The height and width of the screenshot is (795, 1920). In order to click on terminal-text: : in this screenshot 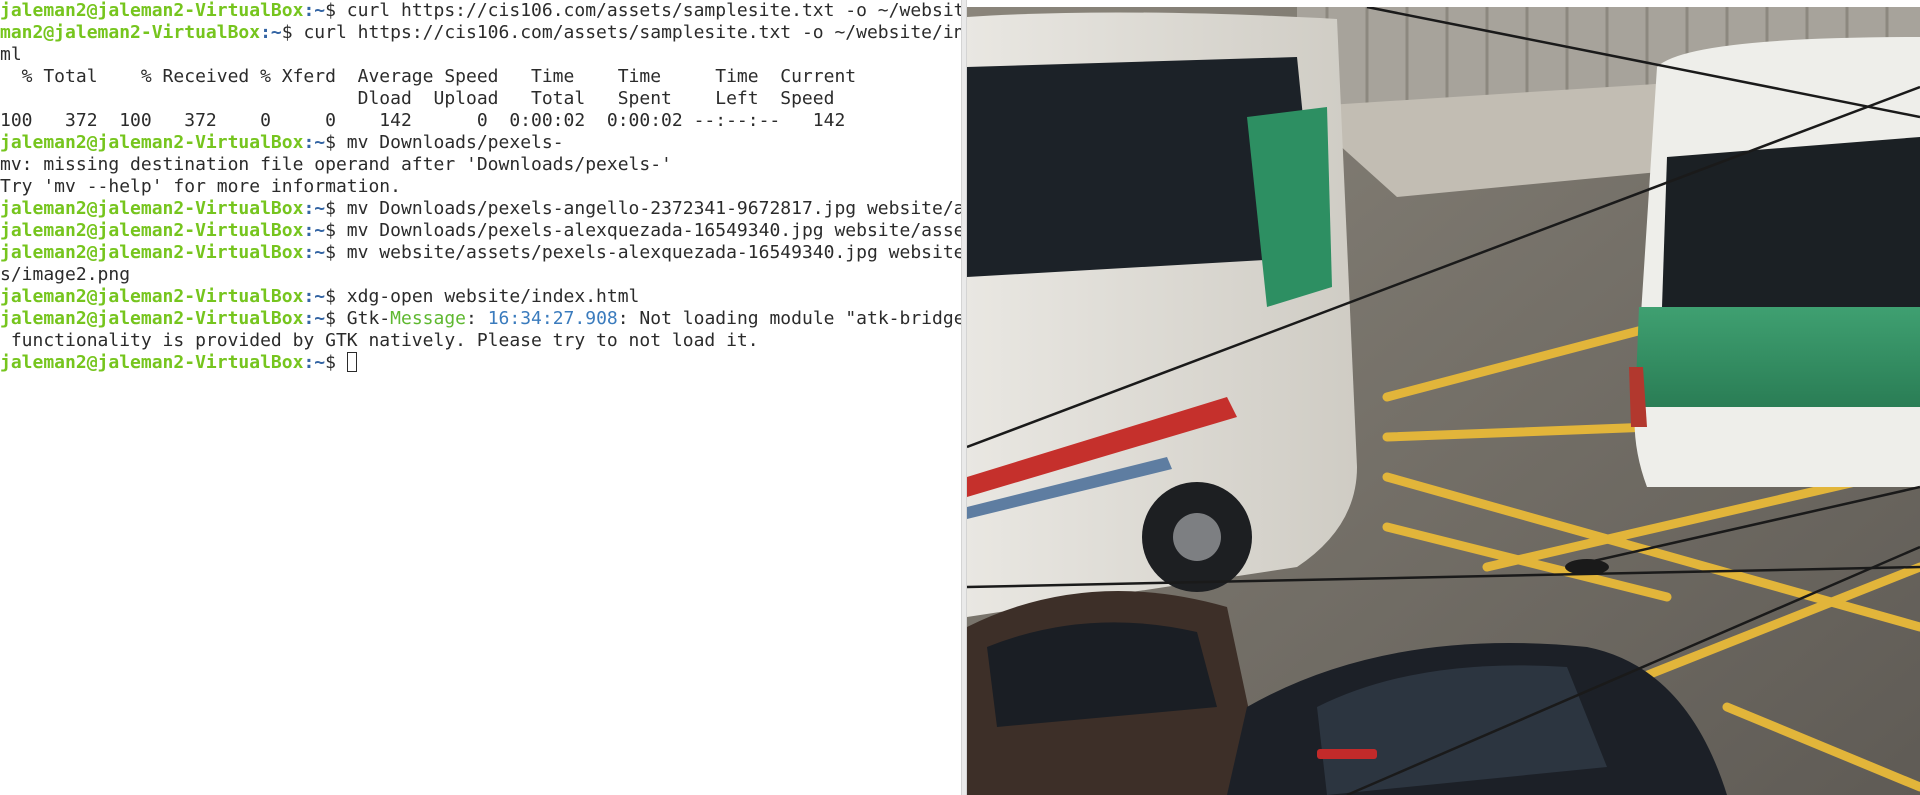, I will do `click(477, 318)`.